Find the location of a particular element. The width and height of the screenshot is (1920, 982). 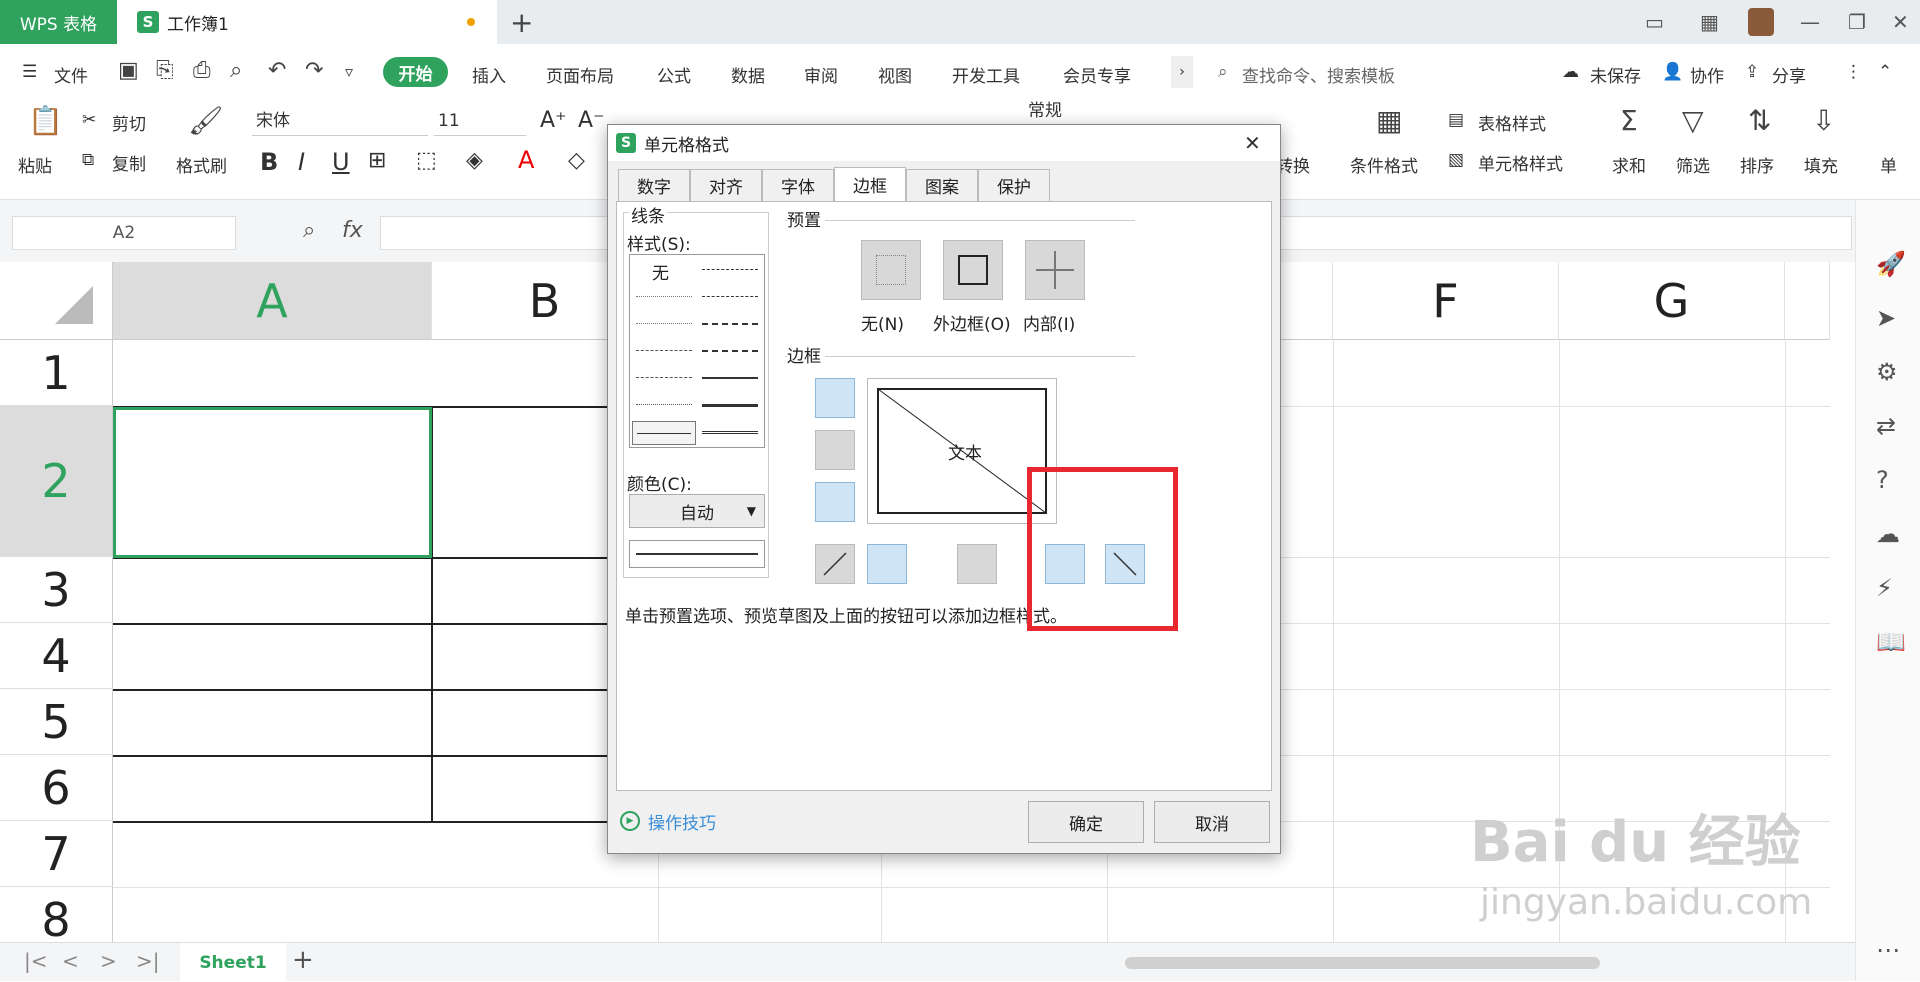

lightning-icon: ⚡ is located at coordinates (1884, 588).